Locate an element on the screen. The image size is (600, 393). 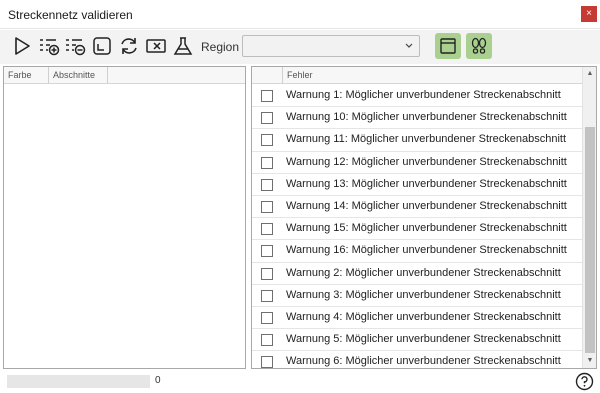
vertical-scrollbar: ▲ ▼ is located at coordinates (589, 217).